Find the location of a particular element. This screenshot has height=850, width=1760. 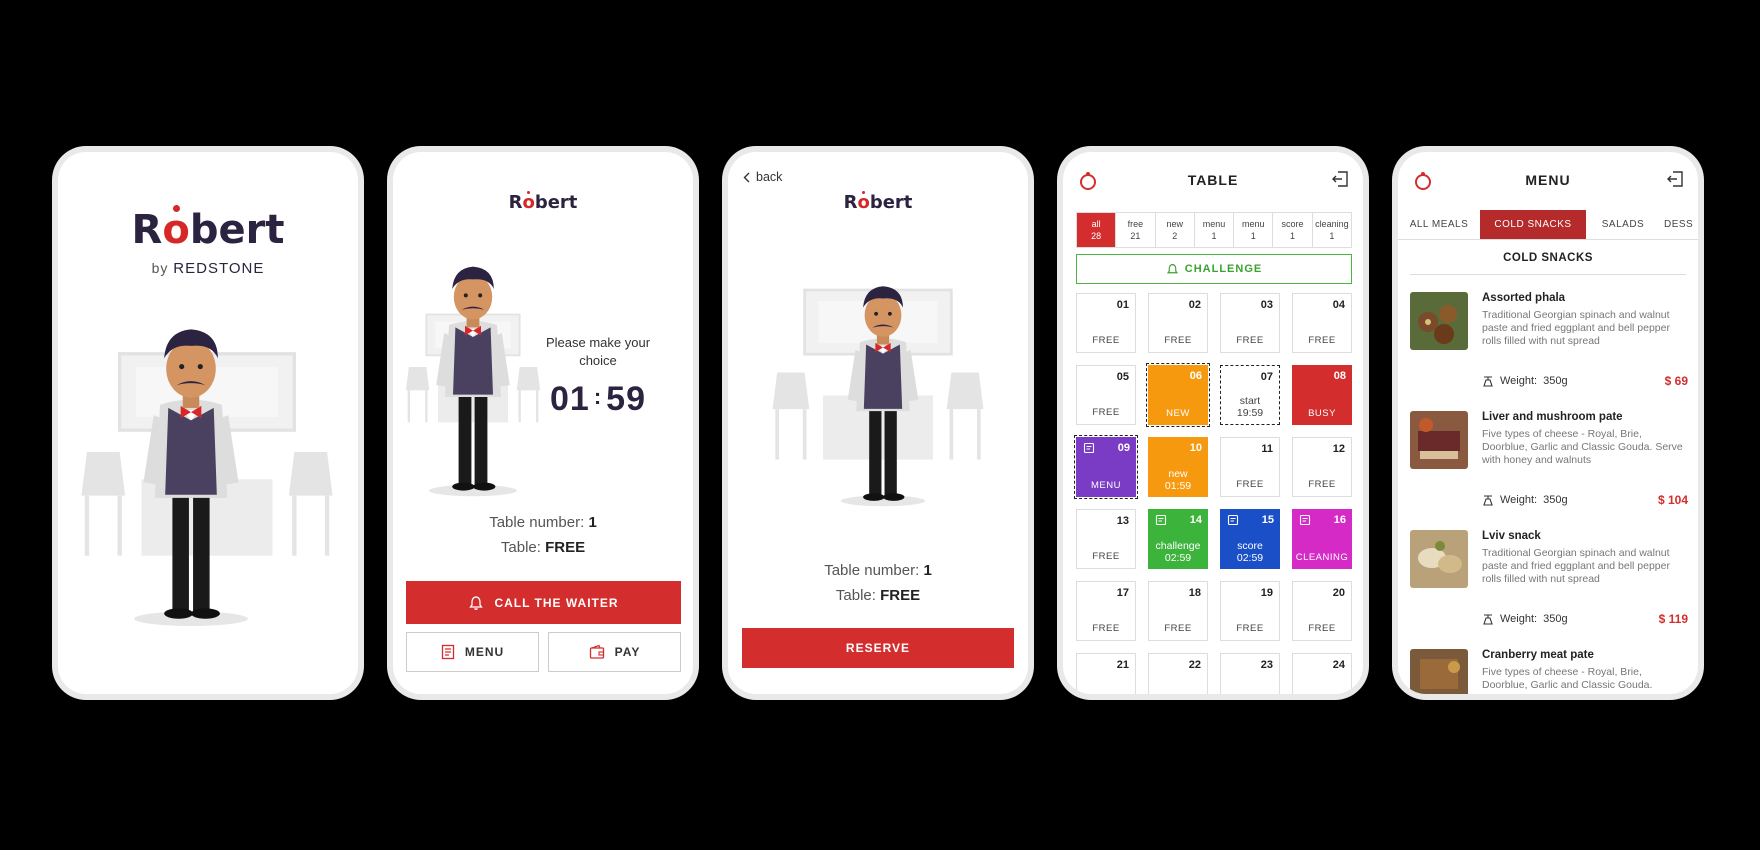

table-cell: 04 FREE is located at coordinates (1322, 323).